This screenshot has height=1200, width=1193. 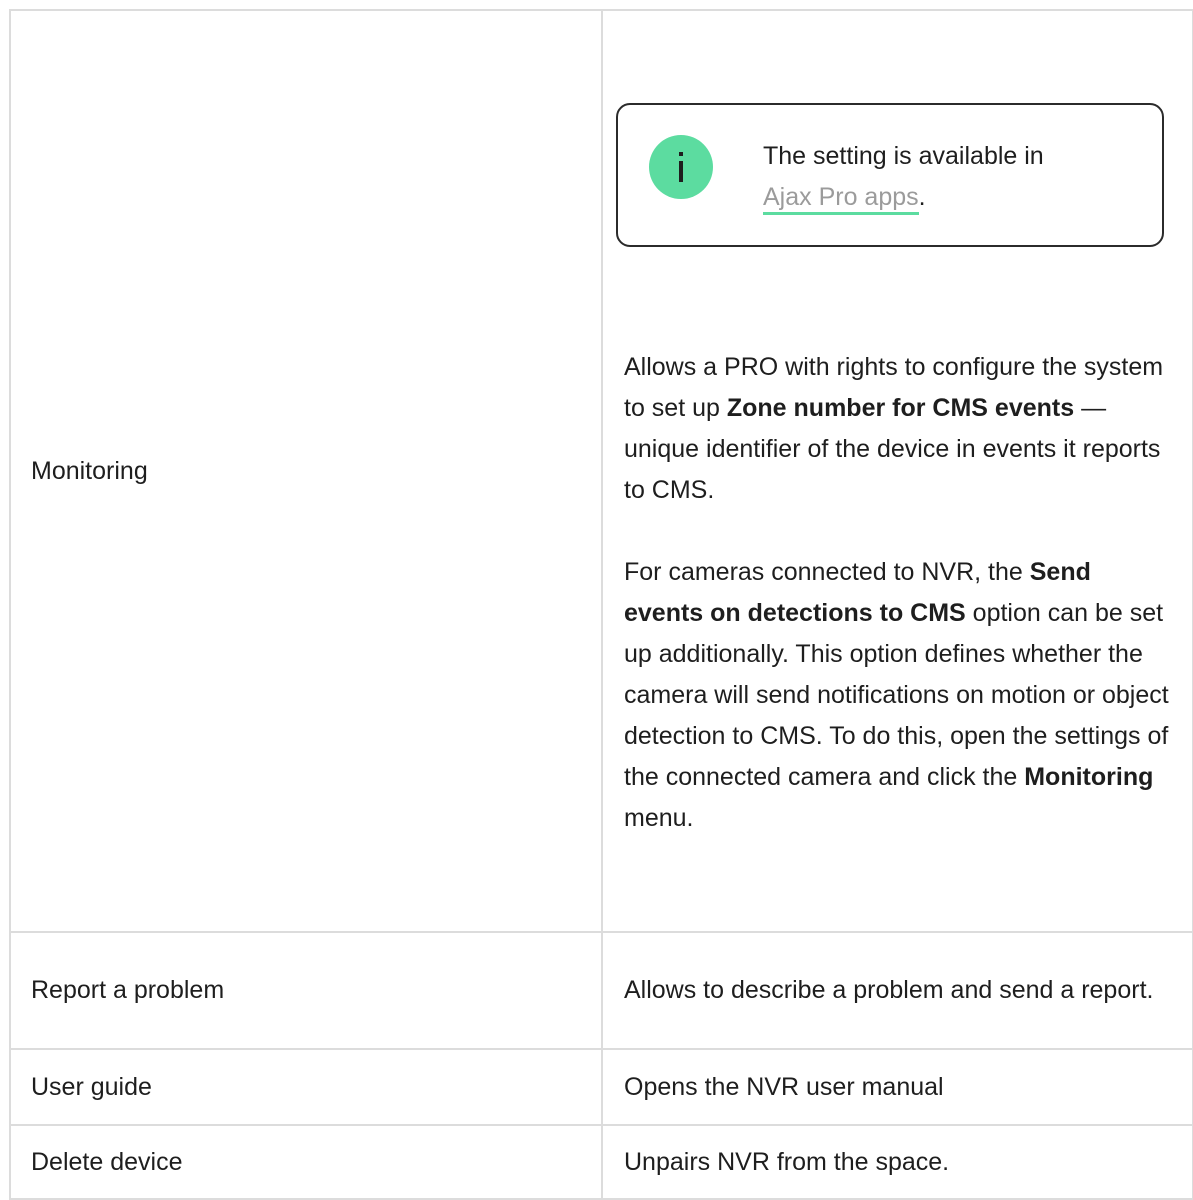 What do you see at coordinates (681, 167) in the screenshot?
I see `info-icon` at bounding box center [681, 167].